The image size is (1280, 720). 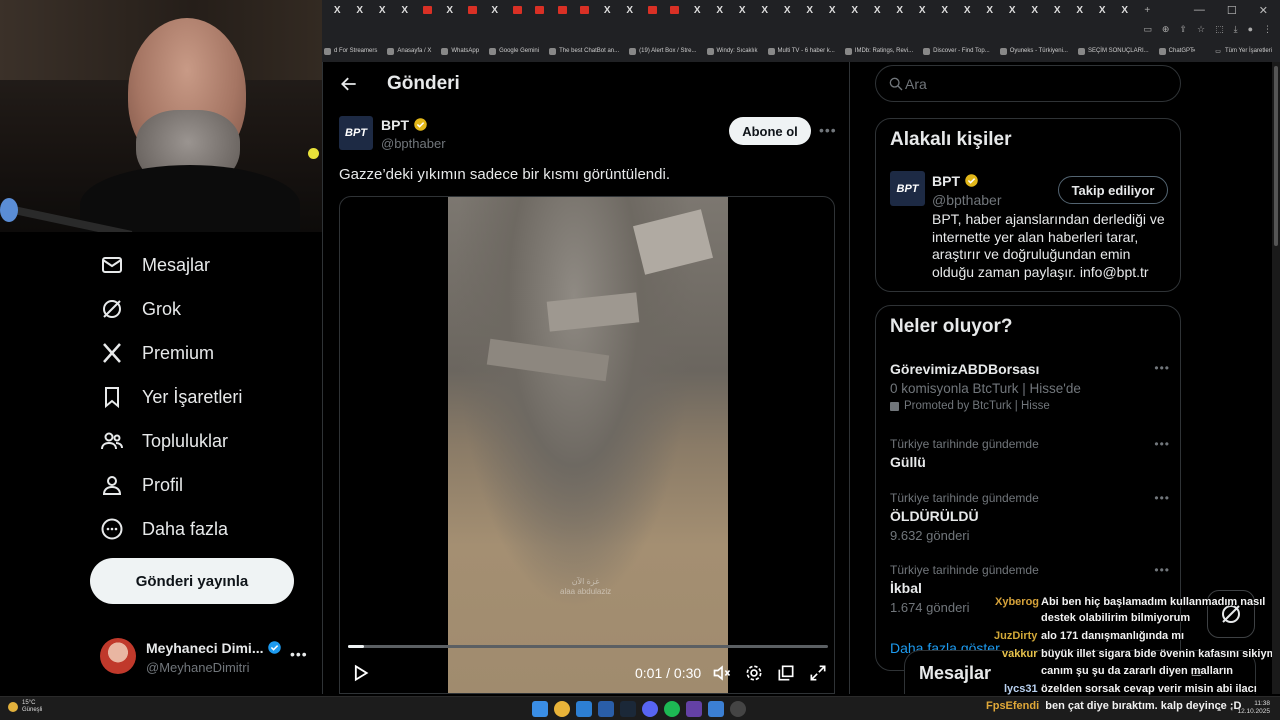 What do you see at coordinates (164, 529) in the screenshot?
I see `nav-item-more: Daha fazla` at bounding box center [164, 529].